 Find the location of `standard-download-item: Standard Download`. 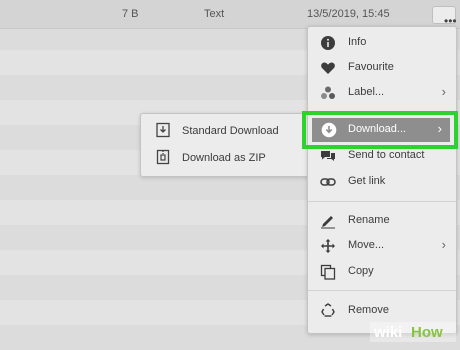

standard-download-item: Standard Download is located at coordinates (225, 131).